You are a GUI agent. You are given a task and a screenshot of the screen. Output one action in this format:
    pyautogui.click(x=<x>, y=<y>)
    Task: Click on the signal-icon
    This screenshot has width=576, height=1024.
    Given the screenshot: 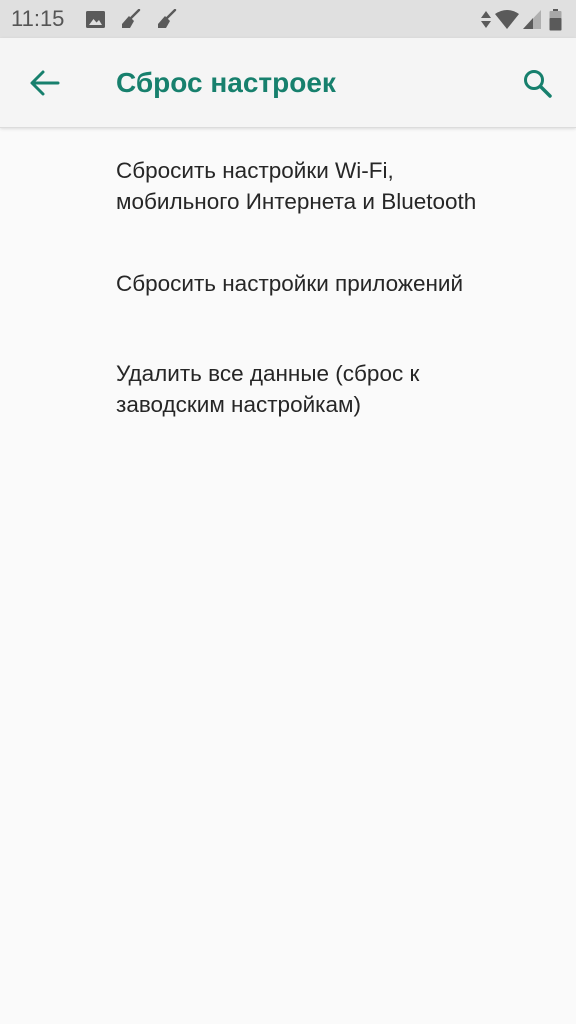 What is the action you would take?
    pyautogui.click(x=532, y=19)
    